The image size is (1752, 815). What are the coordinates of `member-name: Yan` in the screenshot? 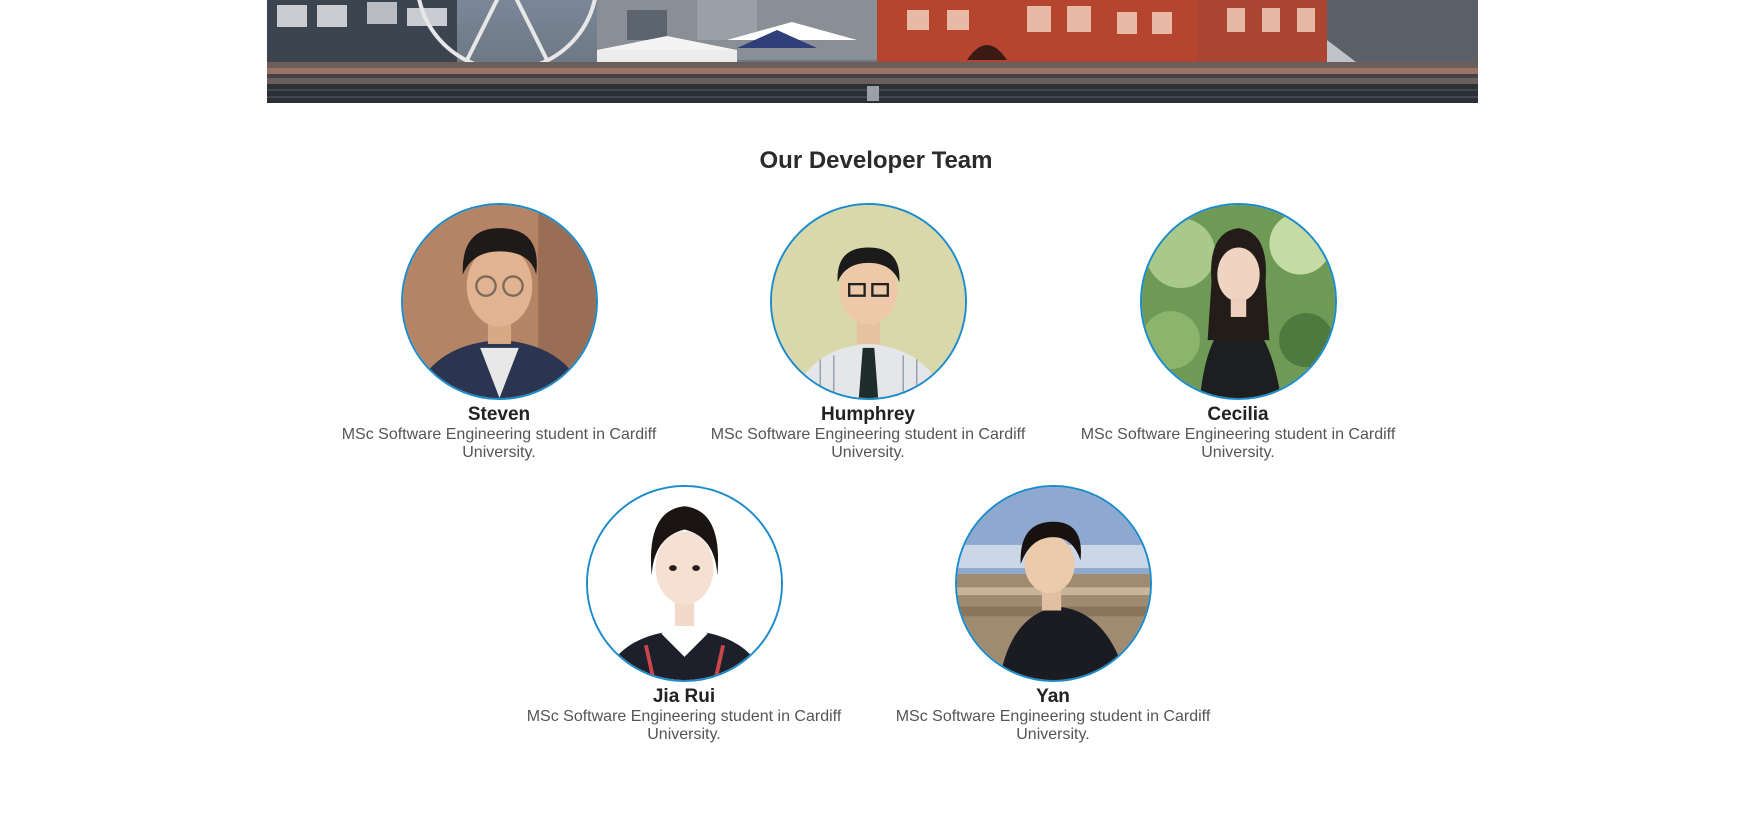 It's located at (1053, 696).